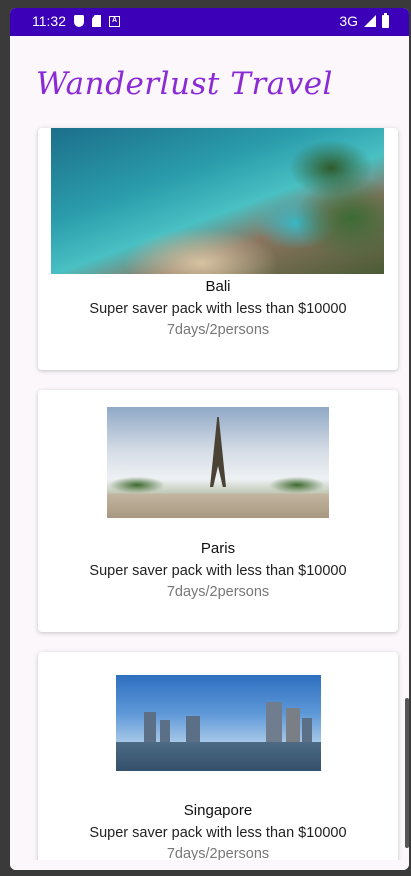  What do you see at coordinates (217, 201) in the screenshot?
I see `bali-beach-image` at bounding box center [217, 201].